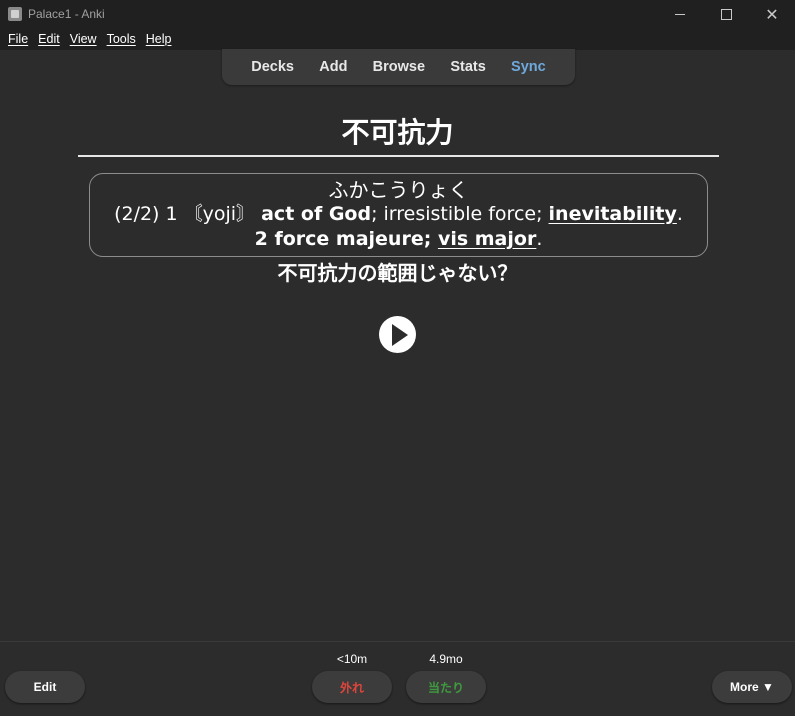 The width and height of the screenshot is (795, 716). What do you see at coordinates (397, 39) in the screenshot?
I see `menu-bar: File Edit View Tools Help` at bounding box center [397, 39].